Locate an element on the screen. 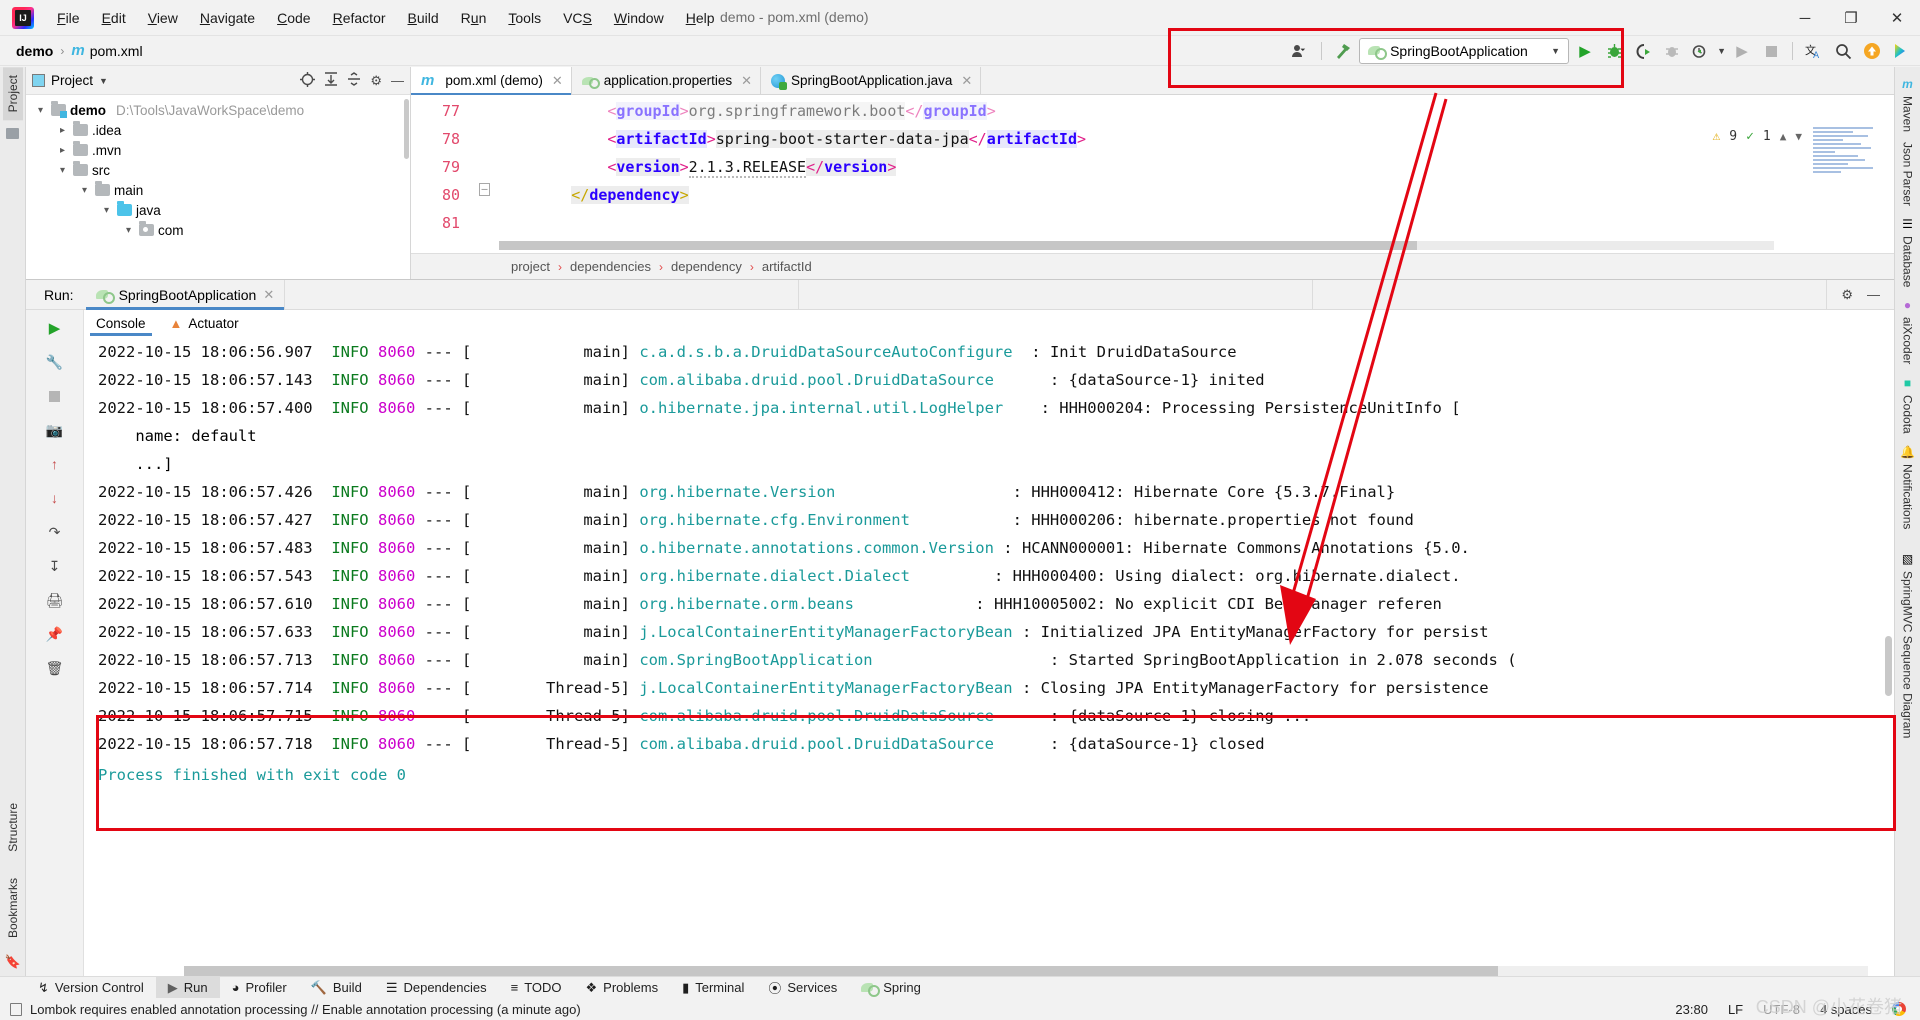 This screenshot has height=1020, width=1920. tree-item-demo: ▾ demo D:\Tools\JavaWorkSpace\demo is located at coordinates (218, 110).